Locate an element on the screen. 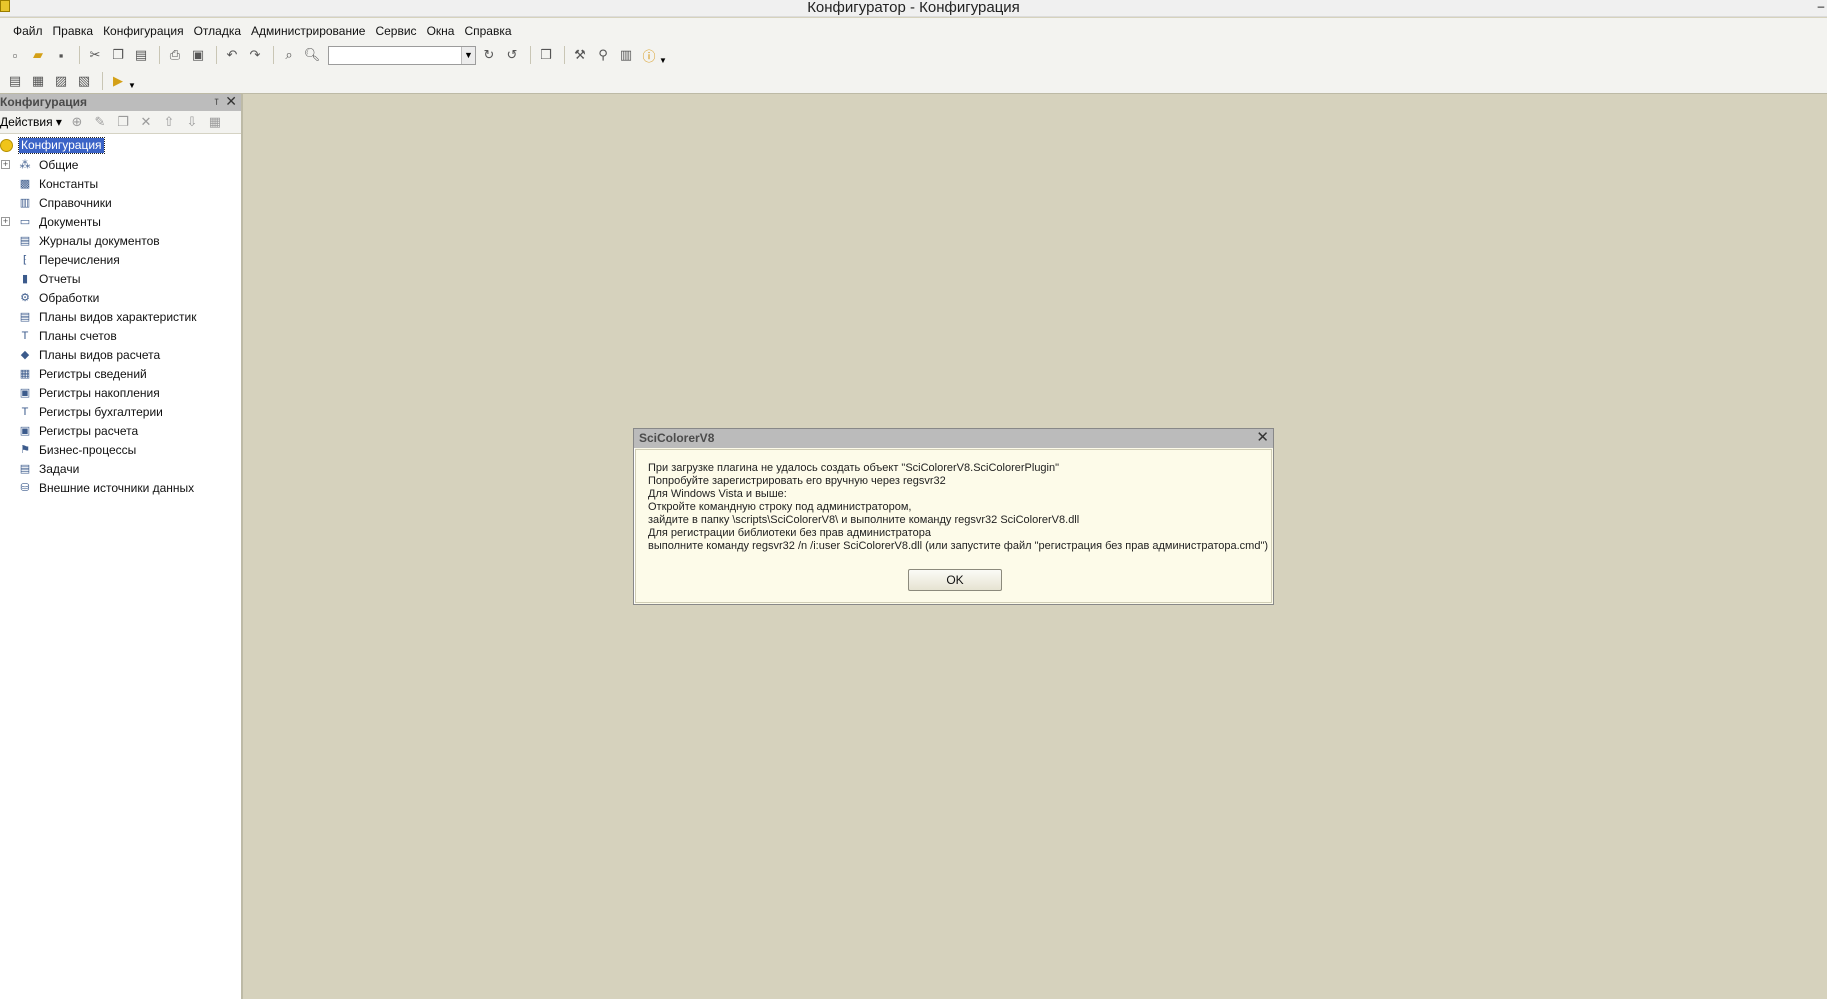 This screenshot has height=999, width=1827. cut-icon: ✂ is located at coordinates (95, 55).